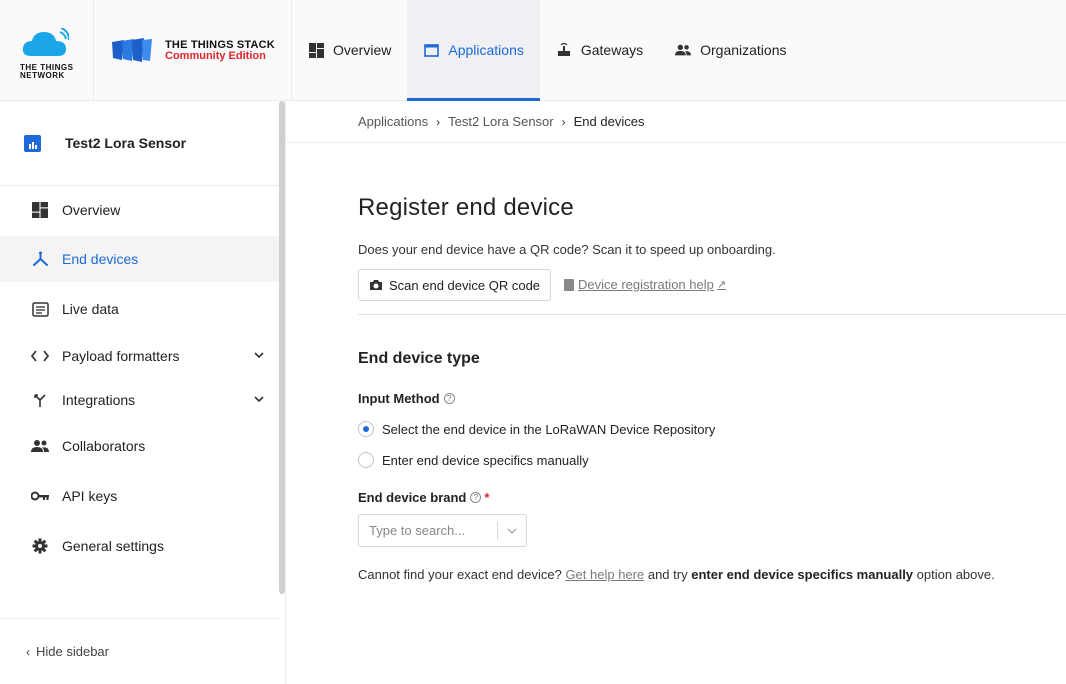 The width and height of the screenshot is (1066, 684). What do you see at coordinates (466, 207) in the screenshot?
I see `page-title: Register end device` at bounding box center [466, 207].